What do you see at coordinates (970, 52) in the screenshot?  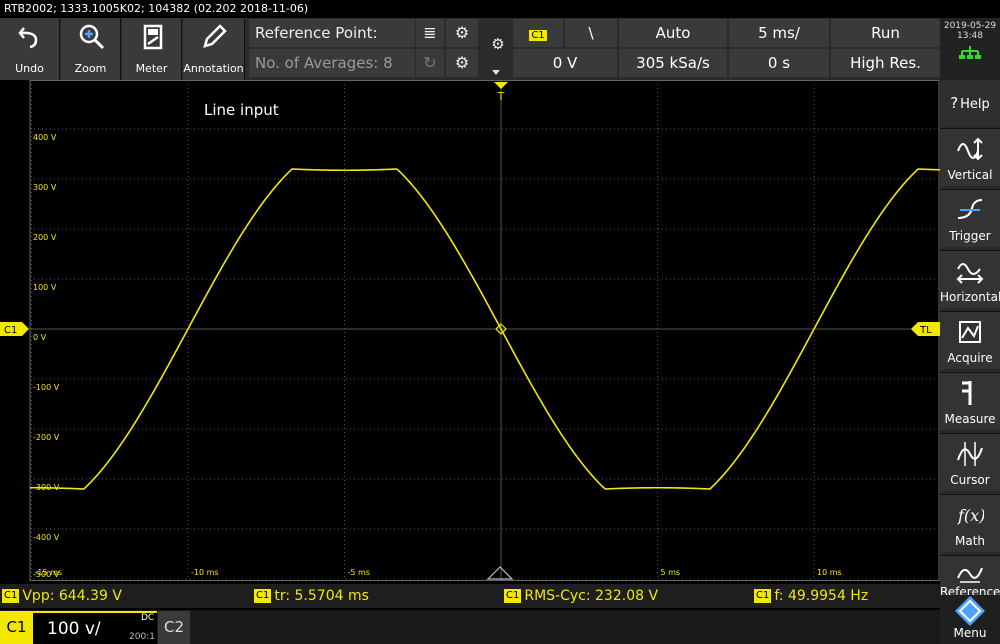 I see `network-icon` at bounding box center [970, 52].